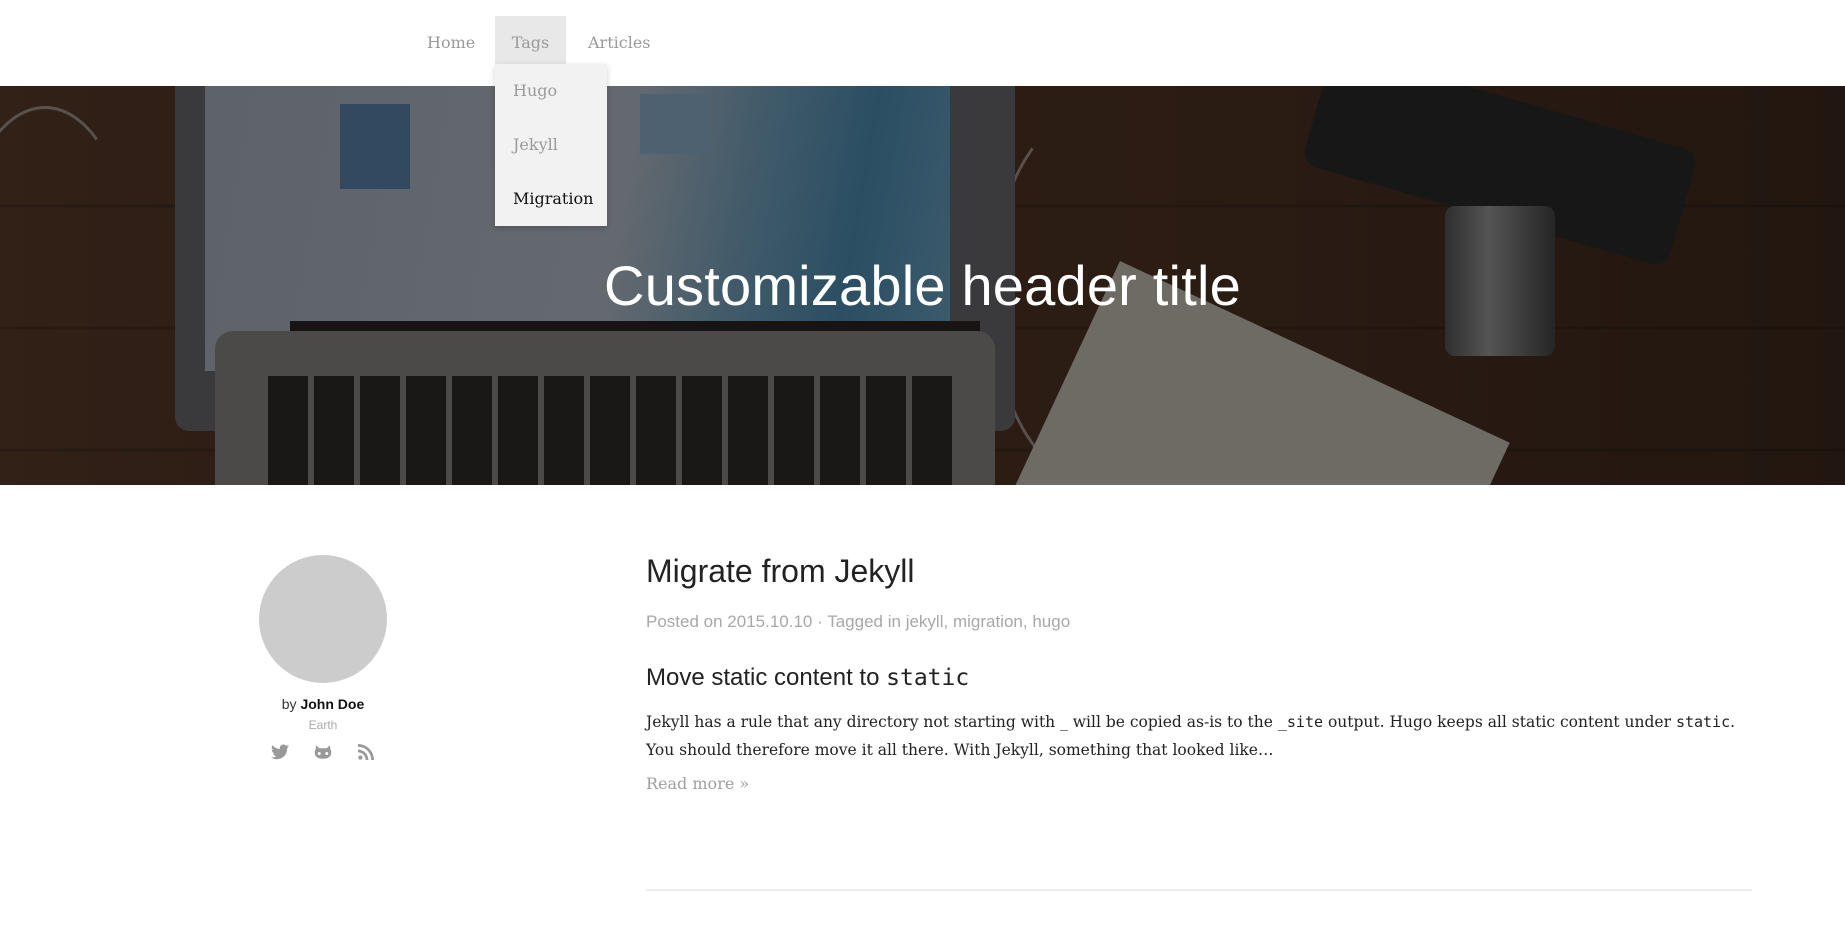 The height and width of the screenshot is (930, 1845). I want to click on excerpt-code: _site, so click(1300, 722).